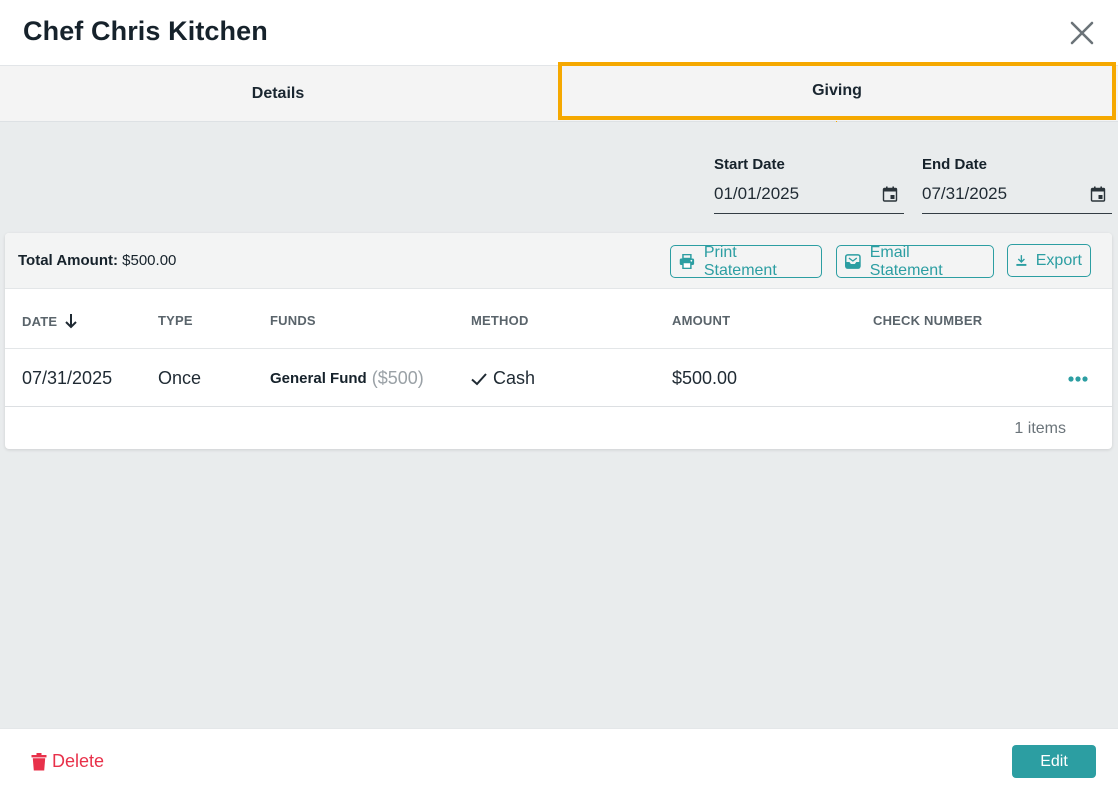 Image resolution: width=1118 pixels, height=790 pixels. I want to click on print-statement-label: Print Statement, so click(740, 261).